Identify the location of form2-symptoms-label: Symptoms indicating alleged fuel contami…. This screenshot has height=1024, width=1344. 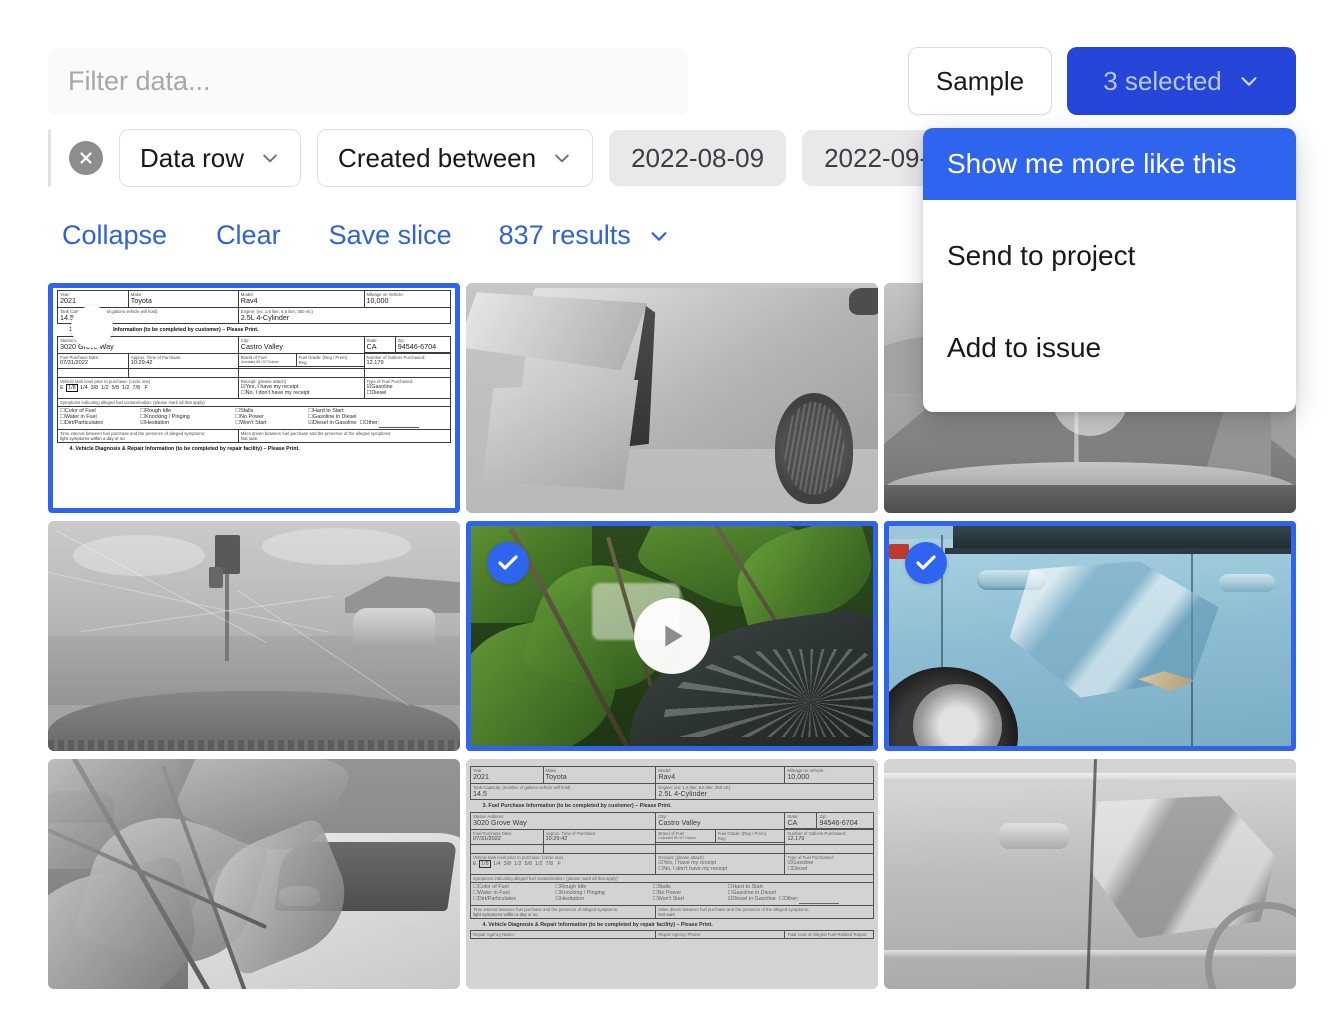
(545, 878).